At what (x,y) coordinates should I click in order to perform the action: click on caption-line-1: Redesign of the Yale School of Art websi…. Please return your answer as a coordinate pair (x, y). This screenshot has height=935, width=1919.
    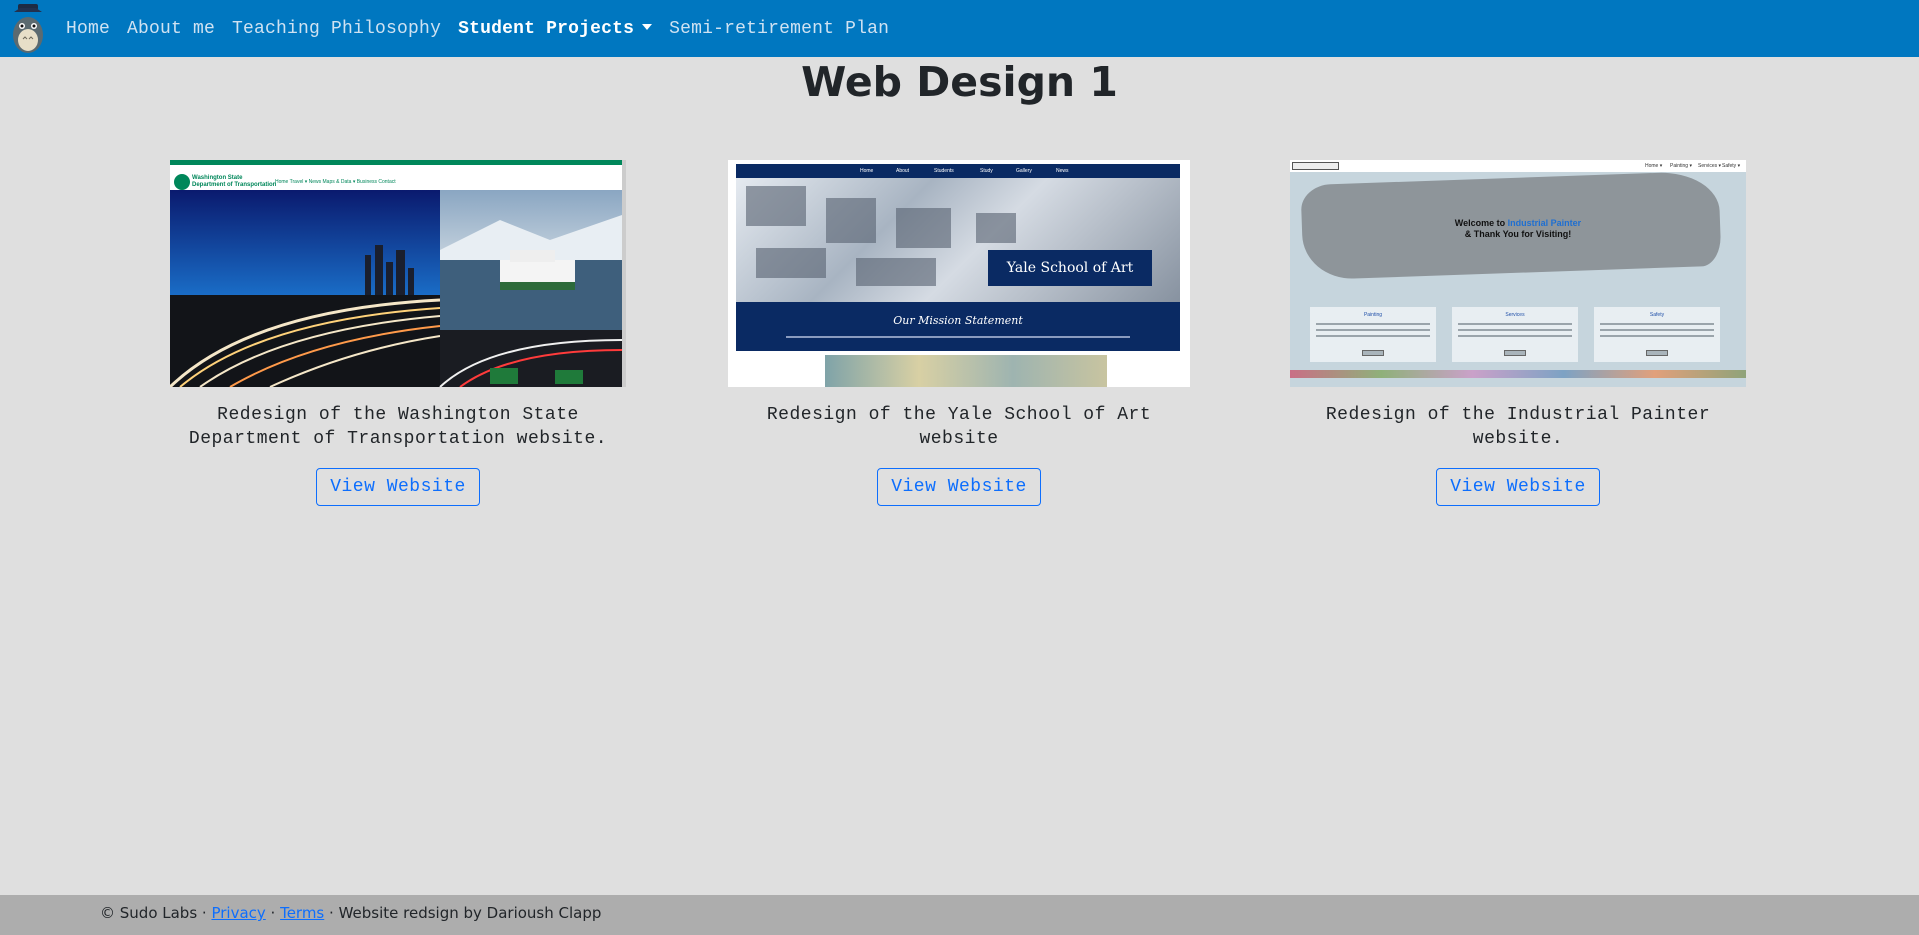
    Looking at the image, I should click on (959, 427).